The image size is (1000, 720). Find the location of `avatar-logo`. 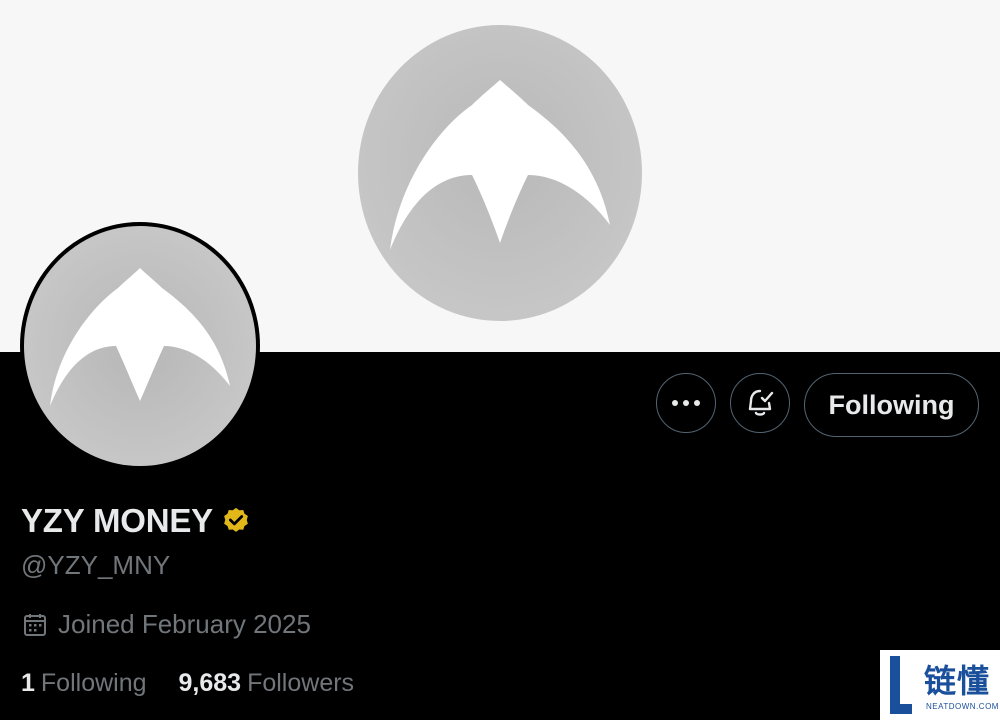

avatar-logo is located at coordinates (140, 346).